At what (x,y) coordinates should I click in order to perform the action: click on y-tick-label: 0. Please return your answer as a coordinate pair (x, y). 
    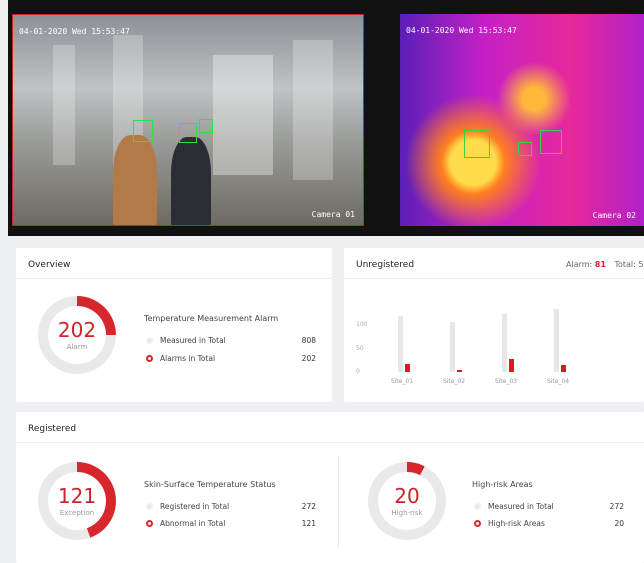
    Looking at the image, I should click on (358, 371).